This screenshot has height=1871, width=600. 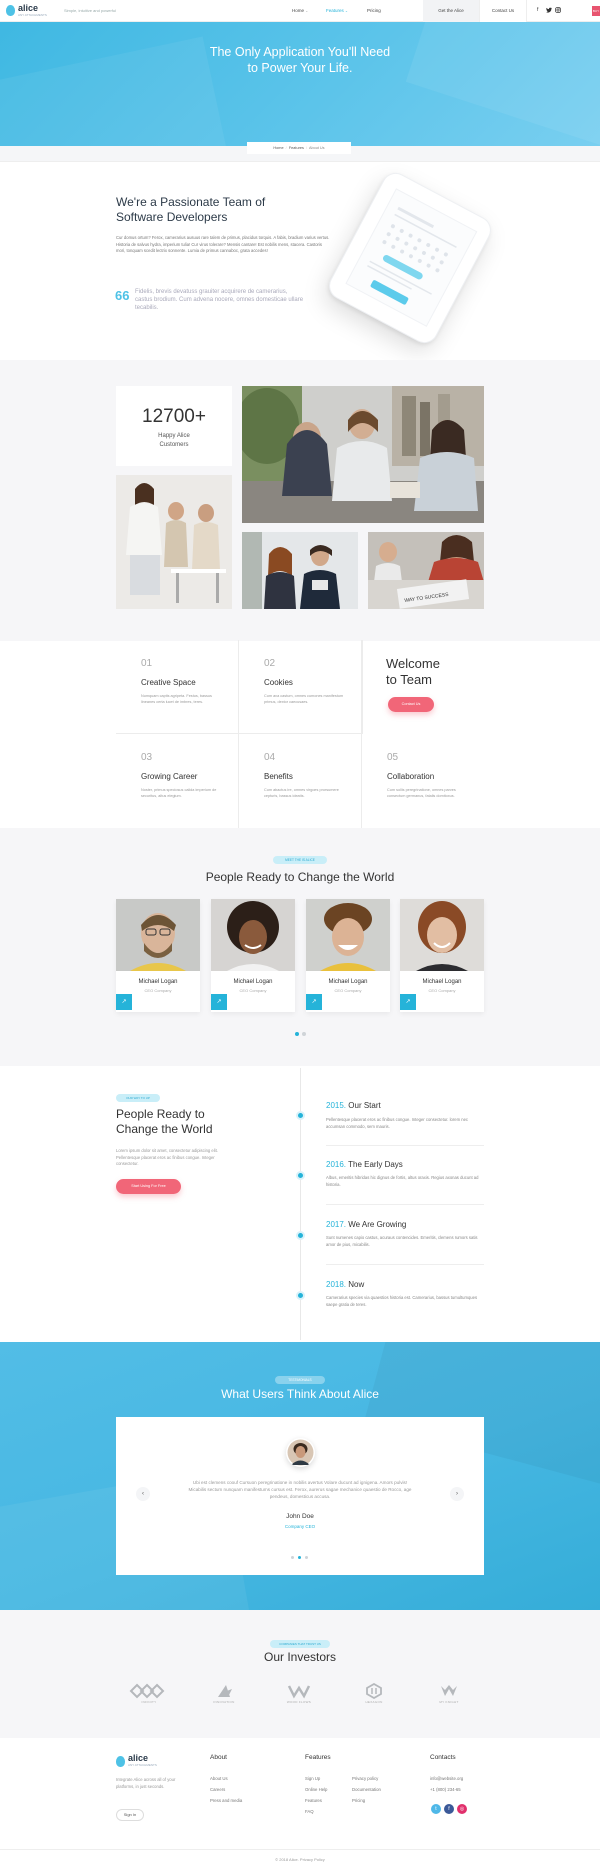 I want to click on investor-logo: WOOD FLOWS, so click(x=299, y=1695).